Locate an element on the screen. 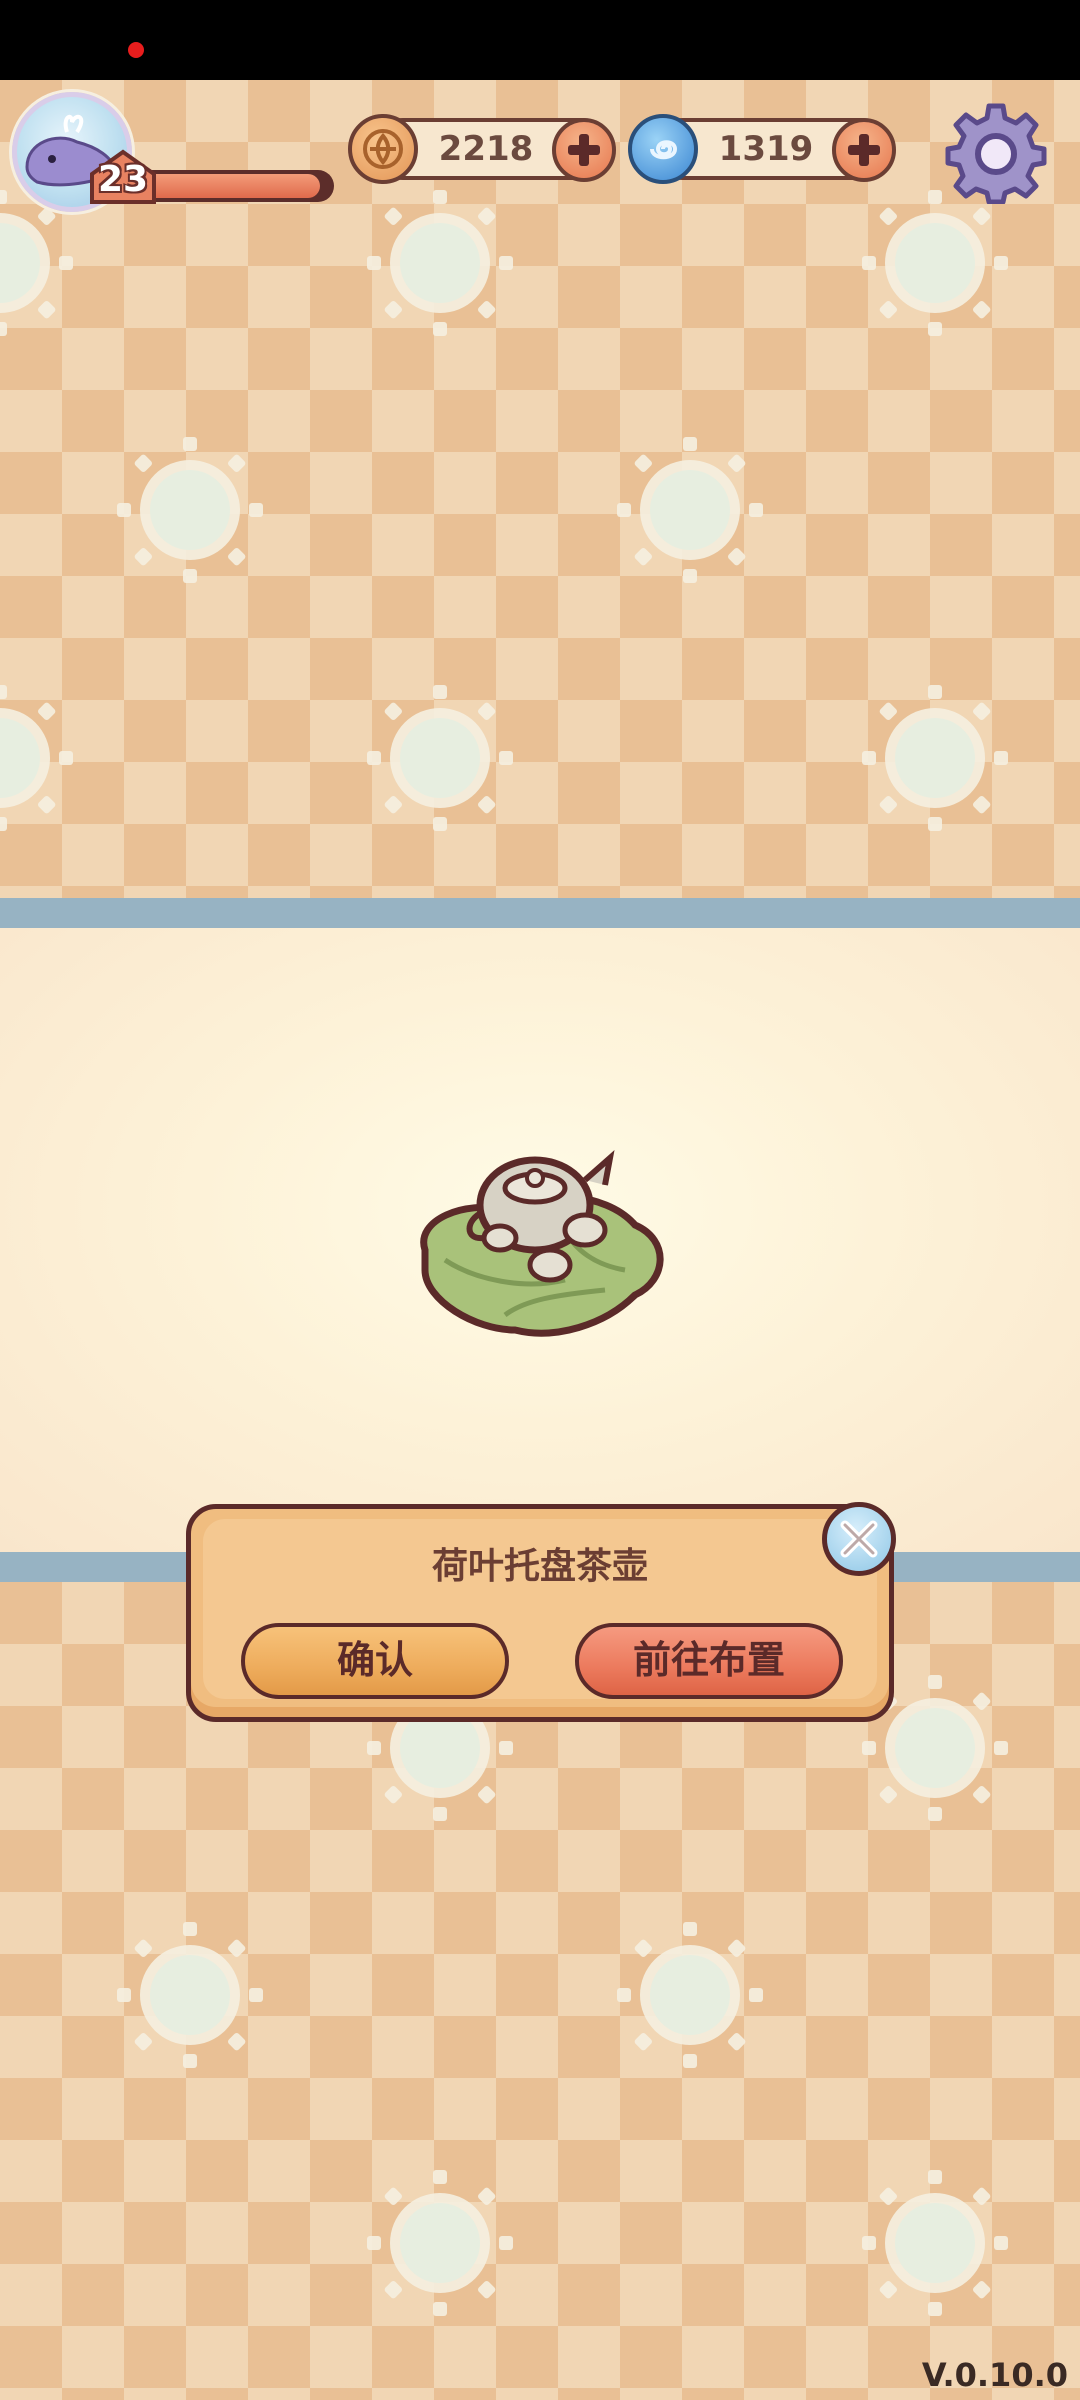  version-label: V.0.10.0 is located at coordinates (994, 2375).